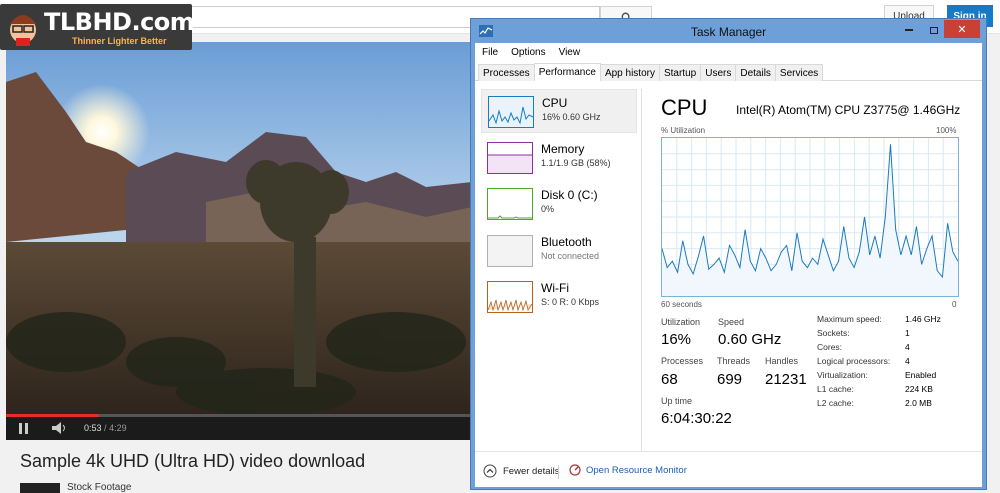 The height and width of the screenshot is (493, 1000). I want to click on minimize-button, so click(909, 30).